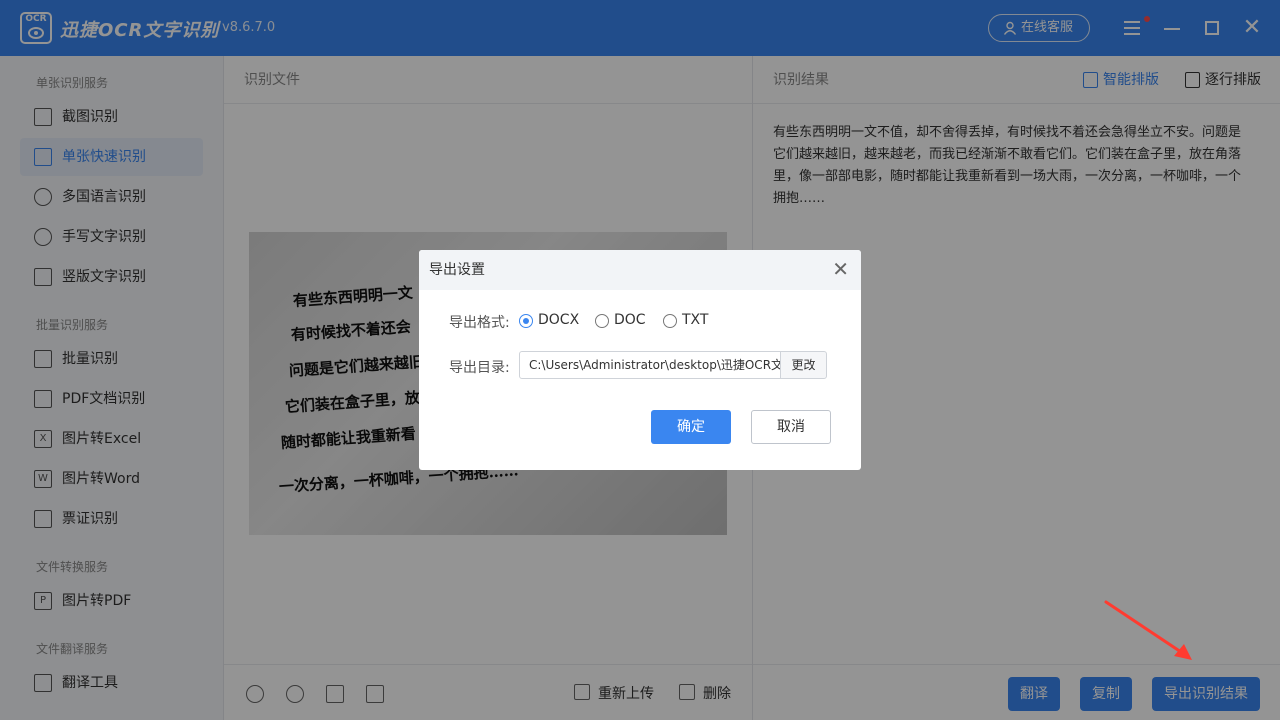 This screenshot has height=720, width=1280. What do you see at coordinates (1148, 630) in the screenshot?
I see `annotation-arrow-icon` at bounding box center [1148, 630].